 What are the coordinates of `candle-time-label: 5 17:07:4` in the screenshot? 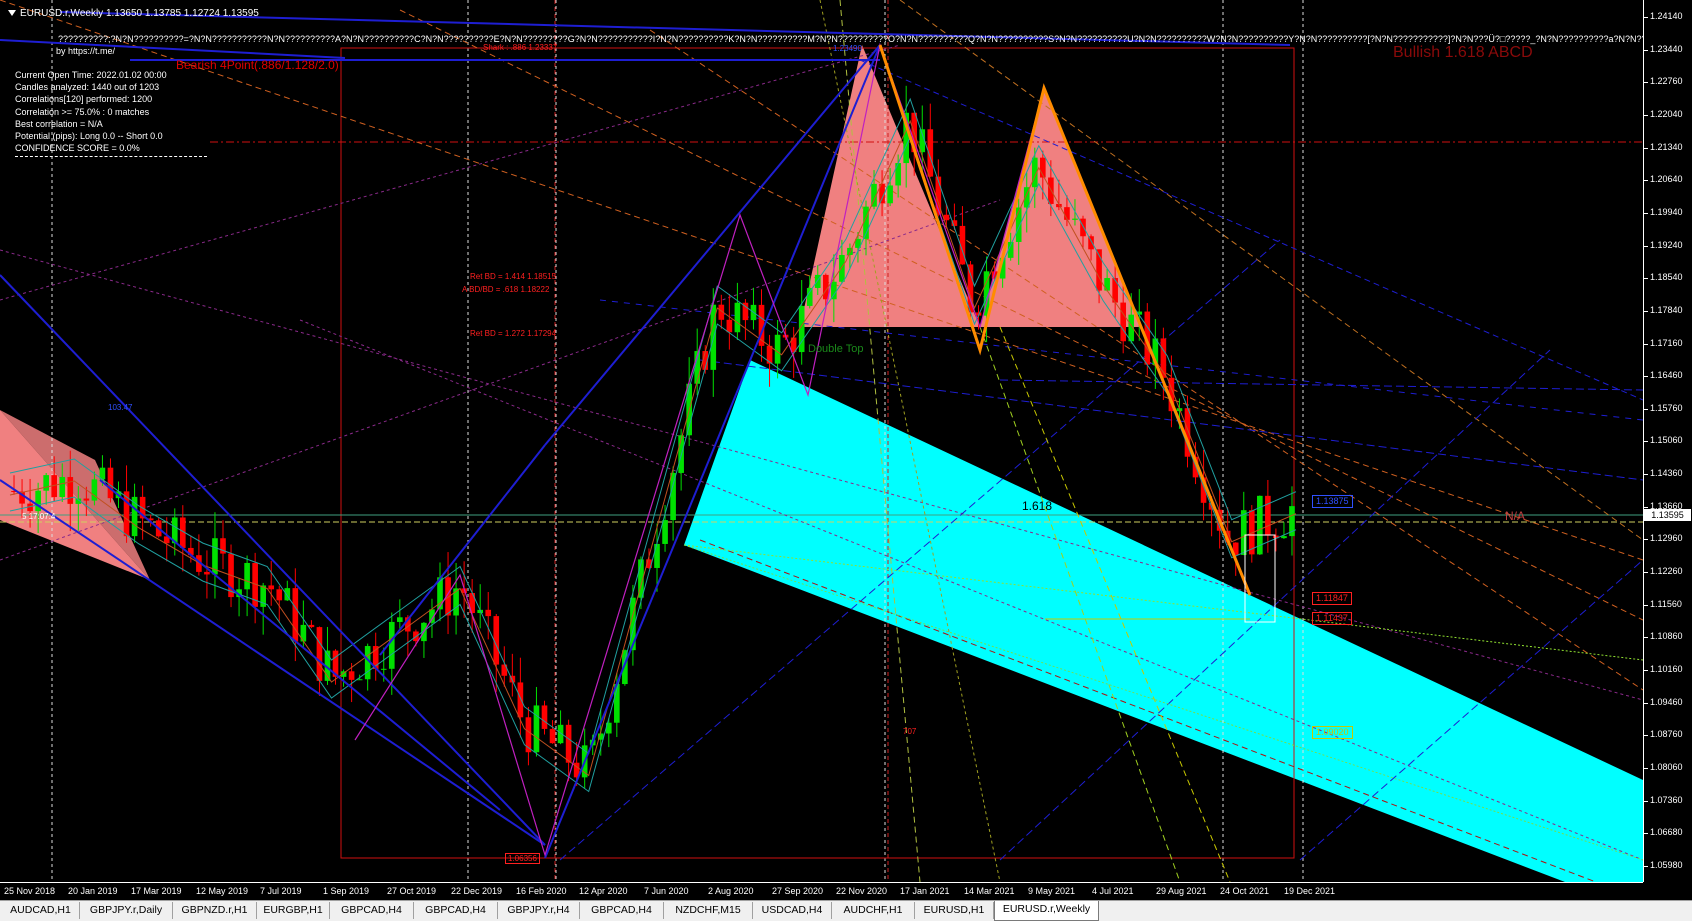 It's located at (39, 516).